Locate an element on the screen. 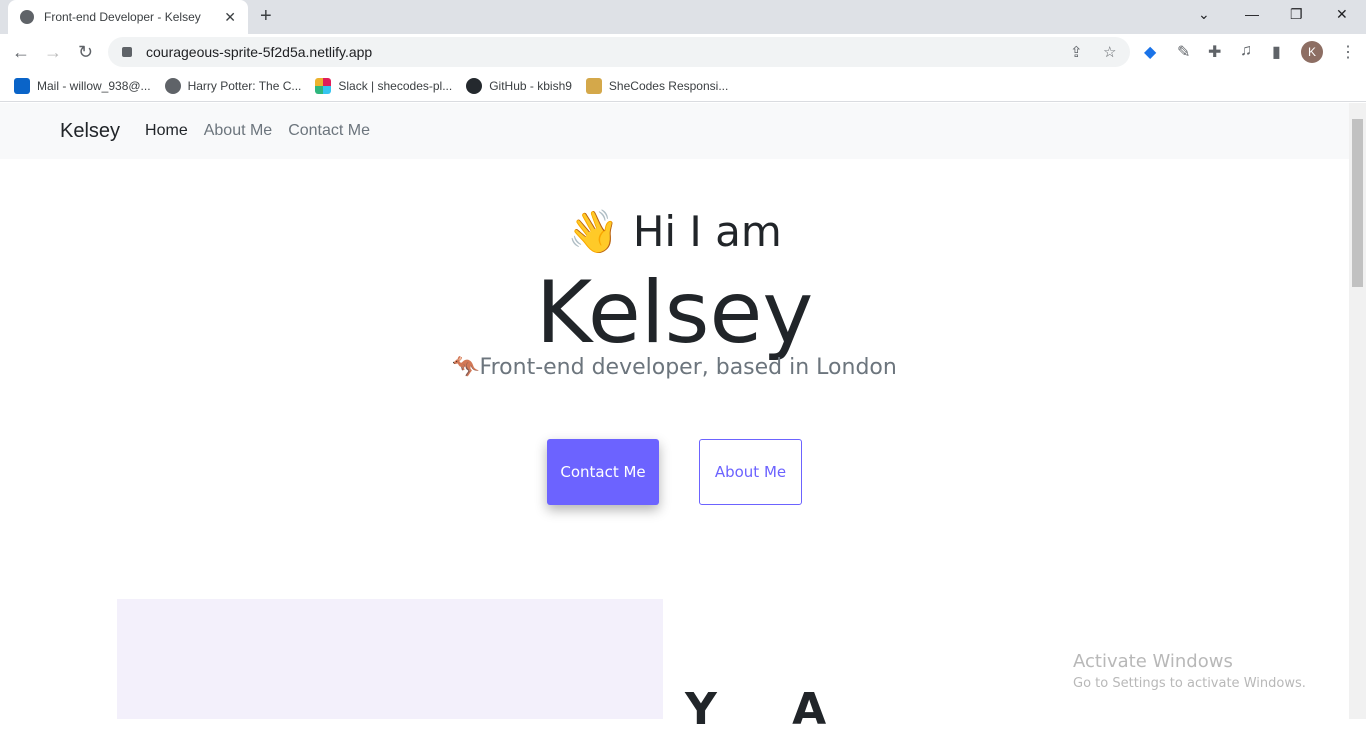  outlook-icon is located at coordinates (22, 85).